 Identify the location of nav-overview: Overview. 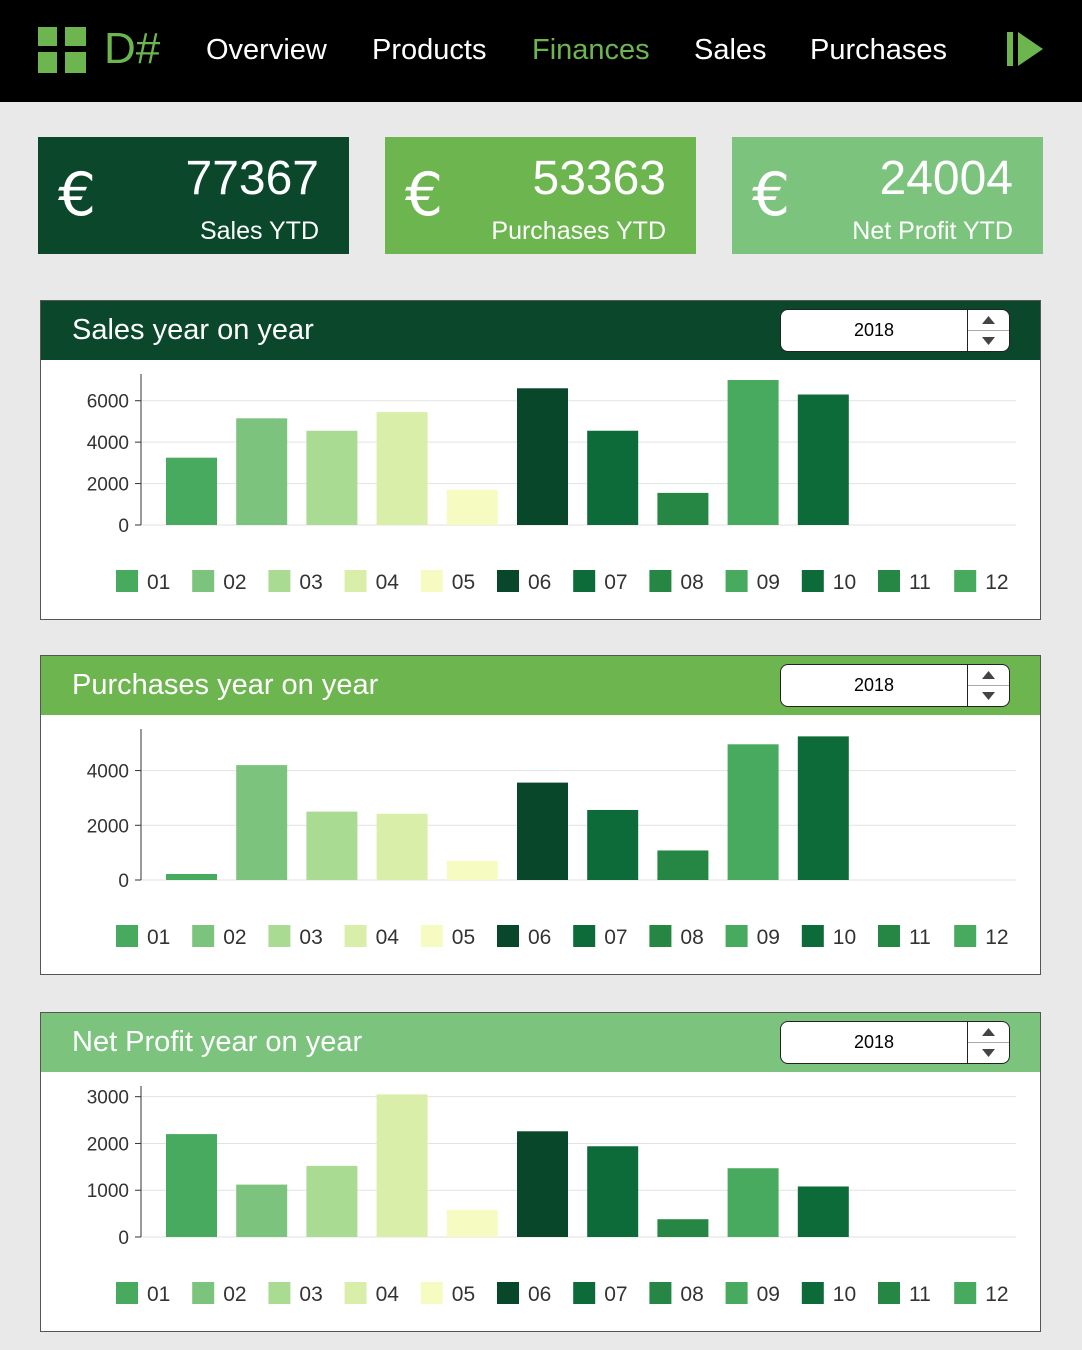
(266, 50).